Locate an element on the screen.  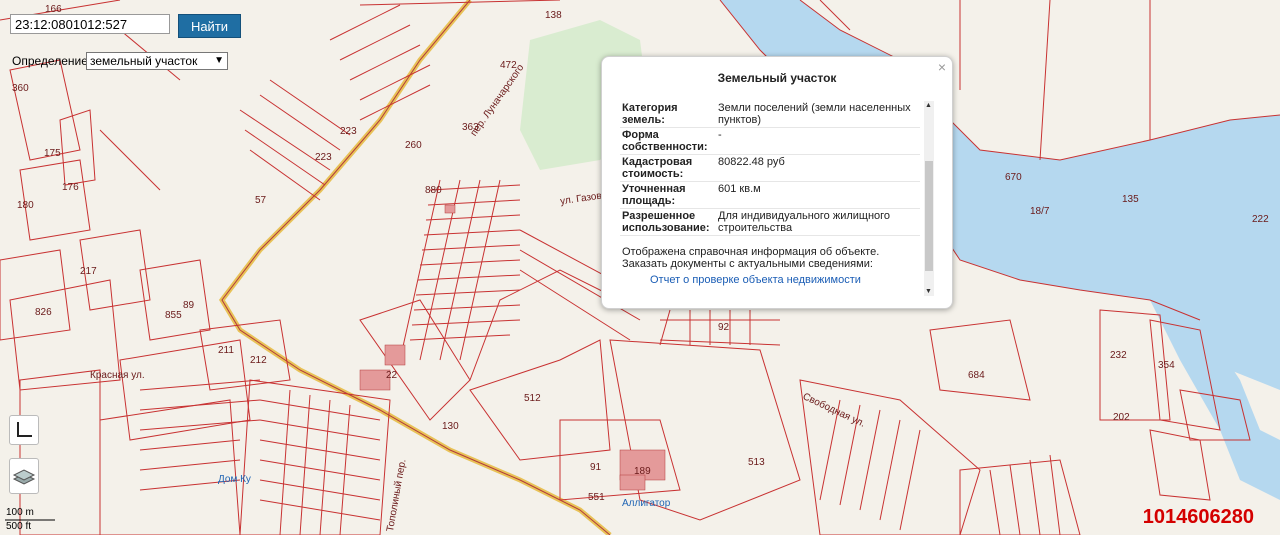
parcel-label: 18/7 is located at coordinates (1040, 211).